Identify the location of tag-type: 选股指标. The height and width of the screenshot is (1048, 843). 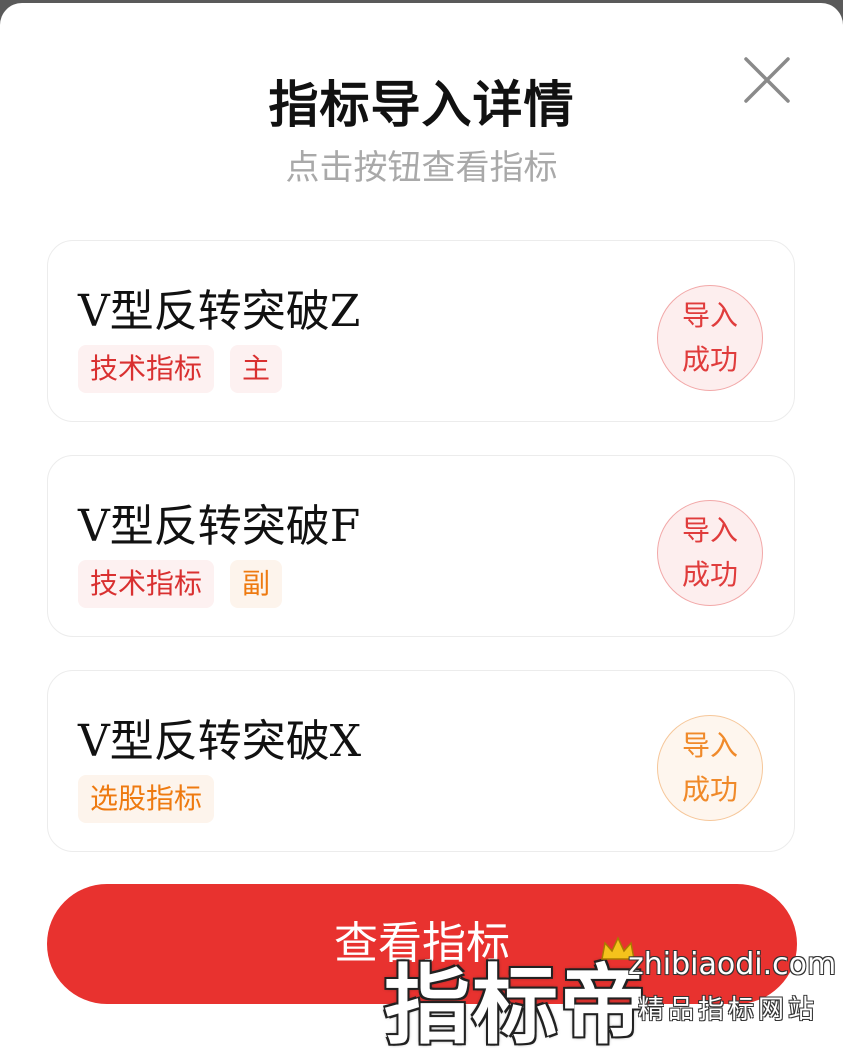
(146, 799).